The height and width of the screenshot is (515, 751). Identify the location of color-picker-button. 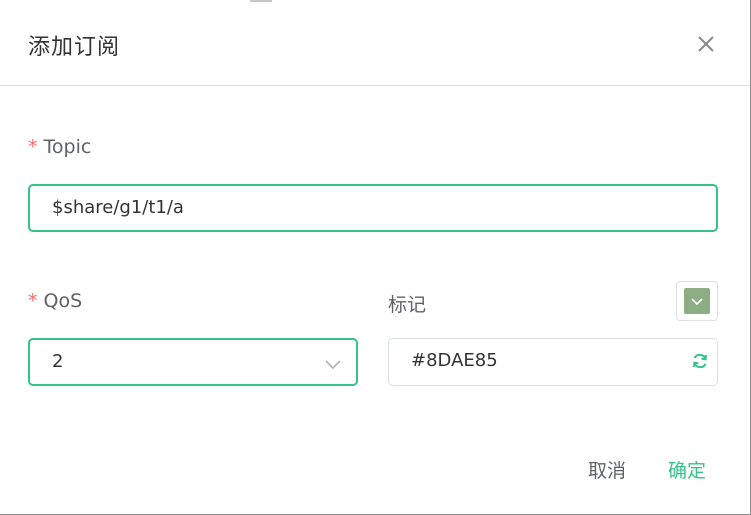
(697, 301).